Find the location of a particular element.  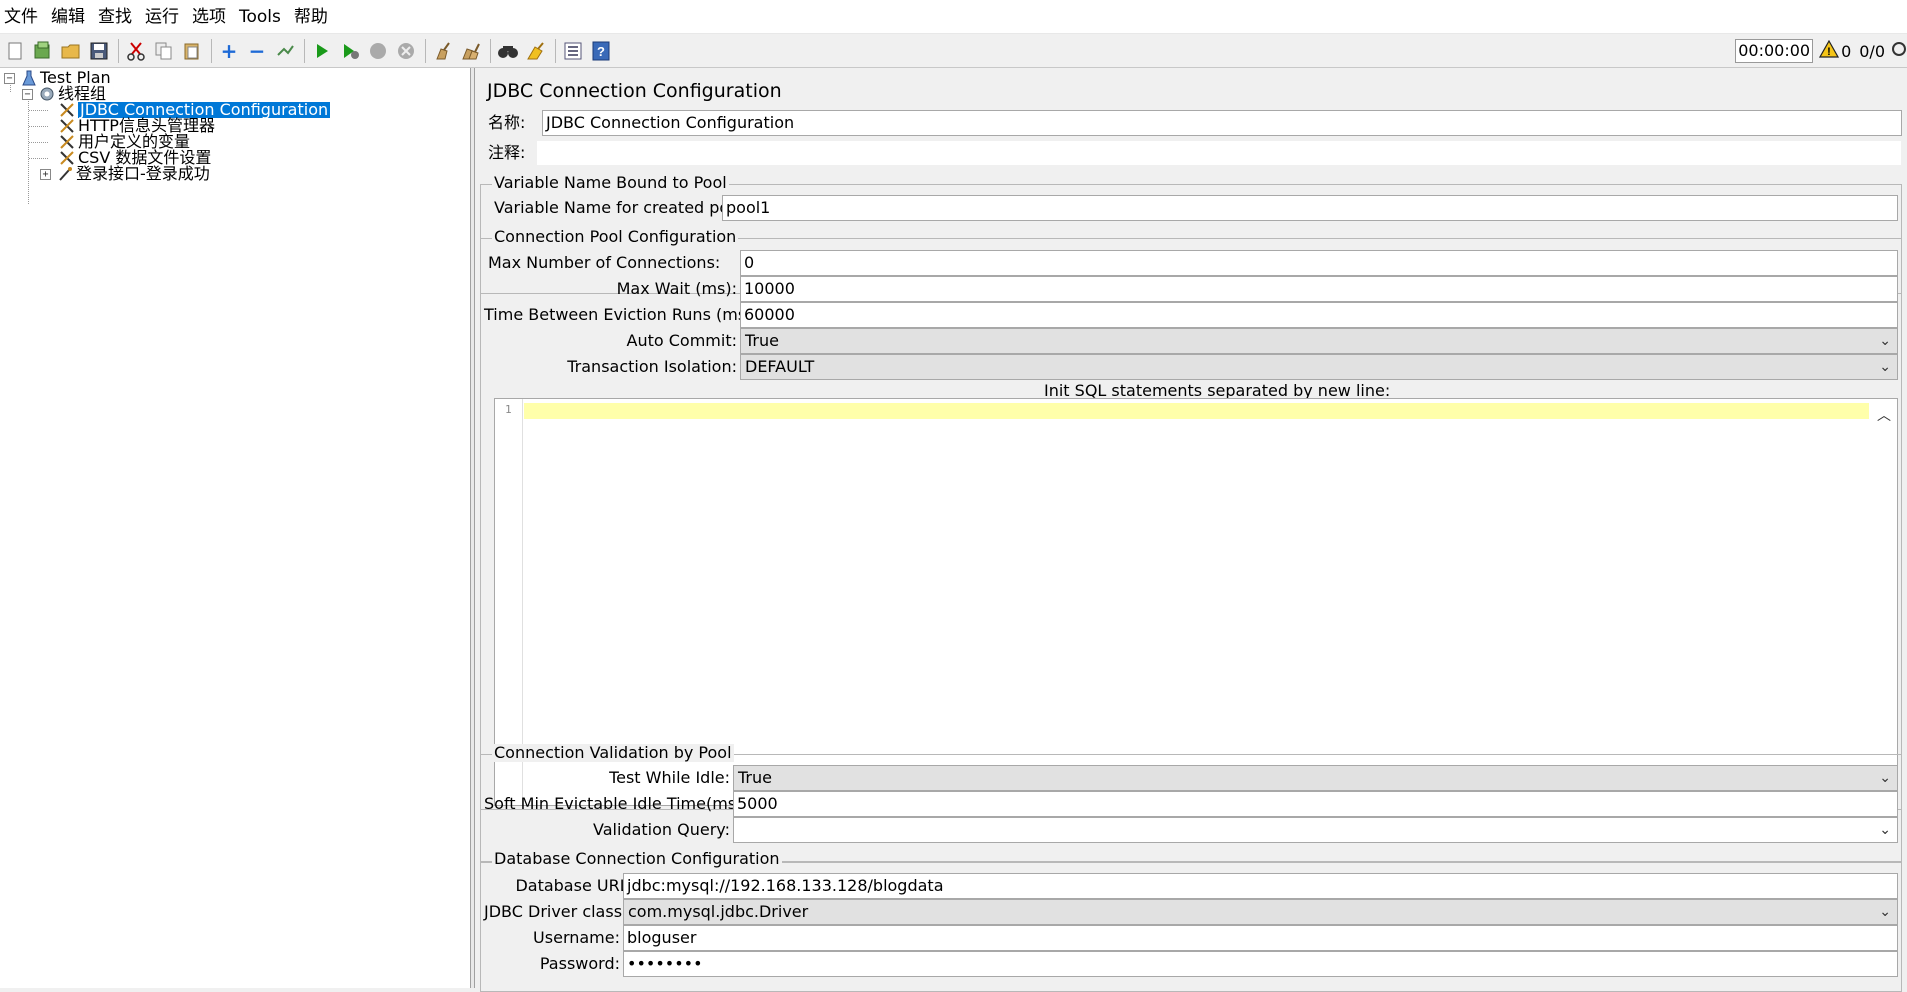

comment-label: 注释: is located at coordinates (507, 152).